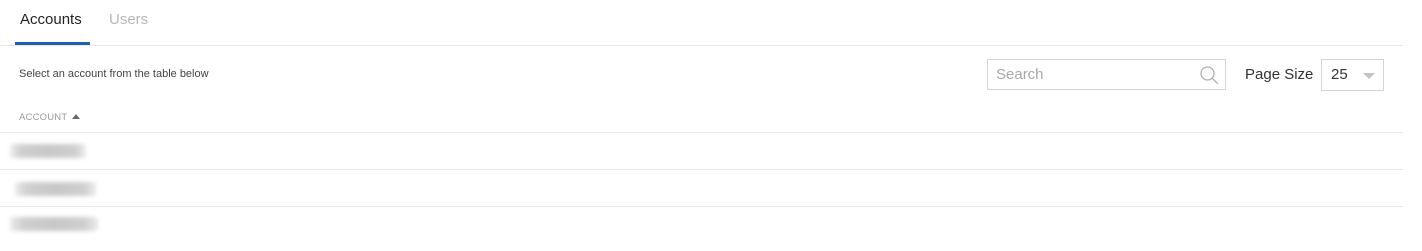  I want to click on tab-accounts: Accounts, so click(51, 20).